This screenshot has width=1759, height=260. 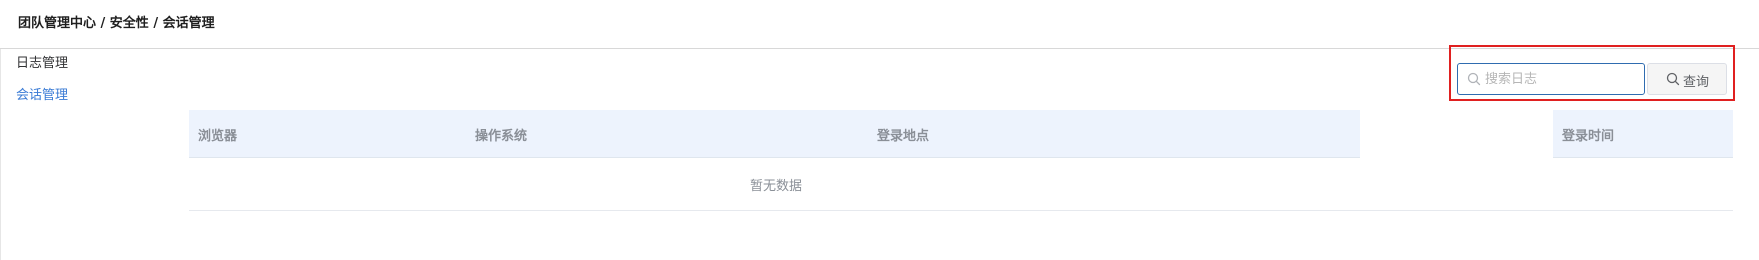 I want to click on column-header-os: 操作系统, so click(x=501, y=134).